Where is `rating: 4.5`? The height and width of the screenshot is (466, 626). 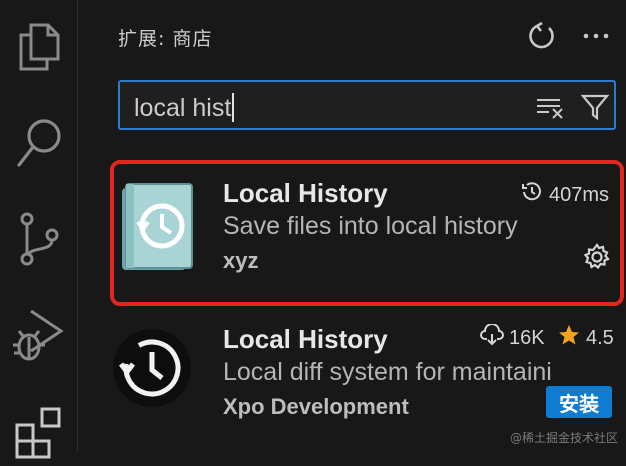
rating: 4.5 is located at coordinates (586, 338).